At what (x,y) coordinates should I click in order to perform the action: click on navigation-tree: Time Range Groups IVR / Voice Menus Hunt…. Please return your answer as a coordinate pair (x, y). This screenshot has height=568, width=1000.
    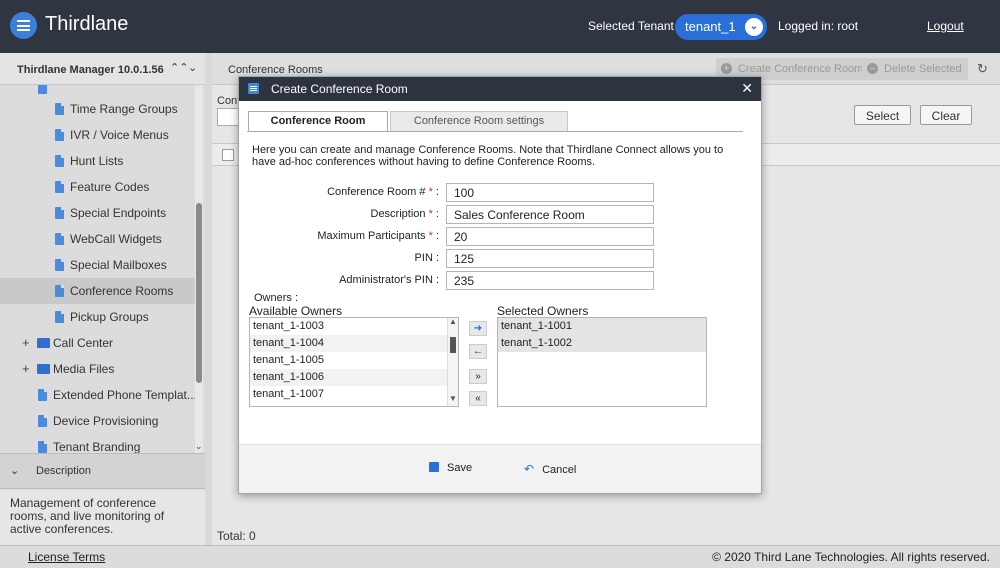
    Looking at the image, I should click on (97, 269).